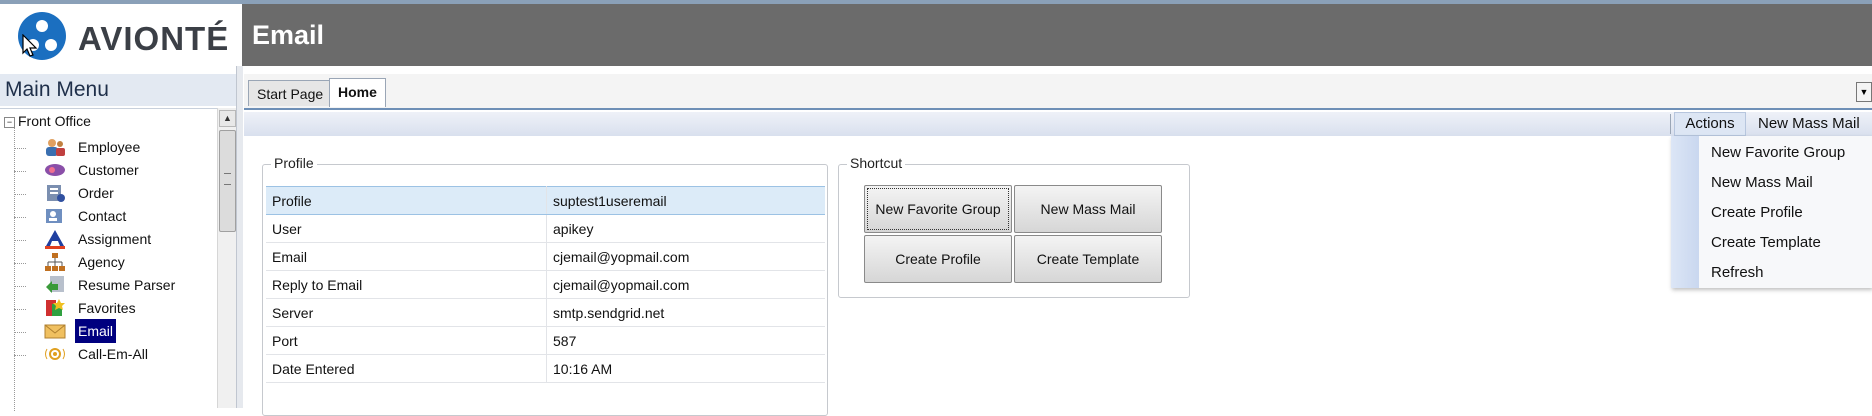 This screenshot has height=416, width=1872. I want to click on profile-value: 10:16 AM, so click(685, 368).